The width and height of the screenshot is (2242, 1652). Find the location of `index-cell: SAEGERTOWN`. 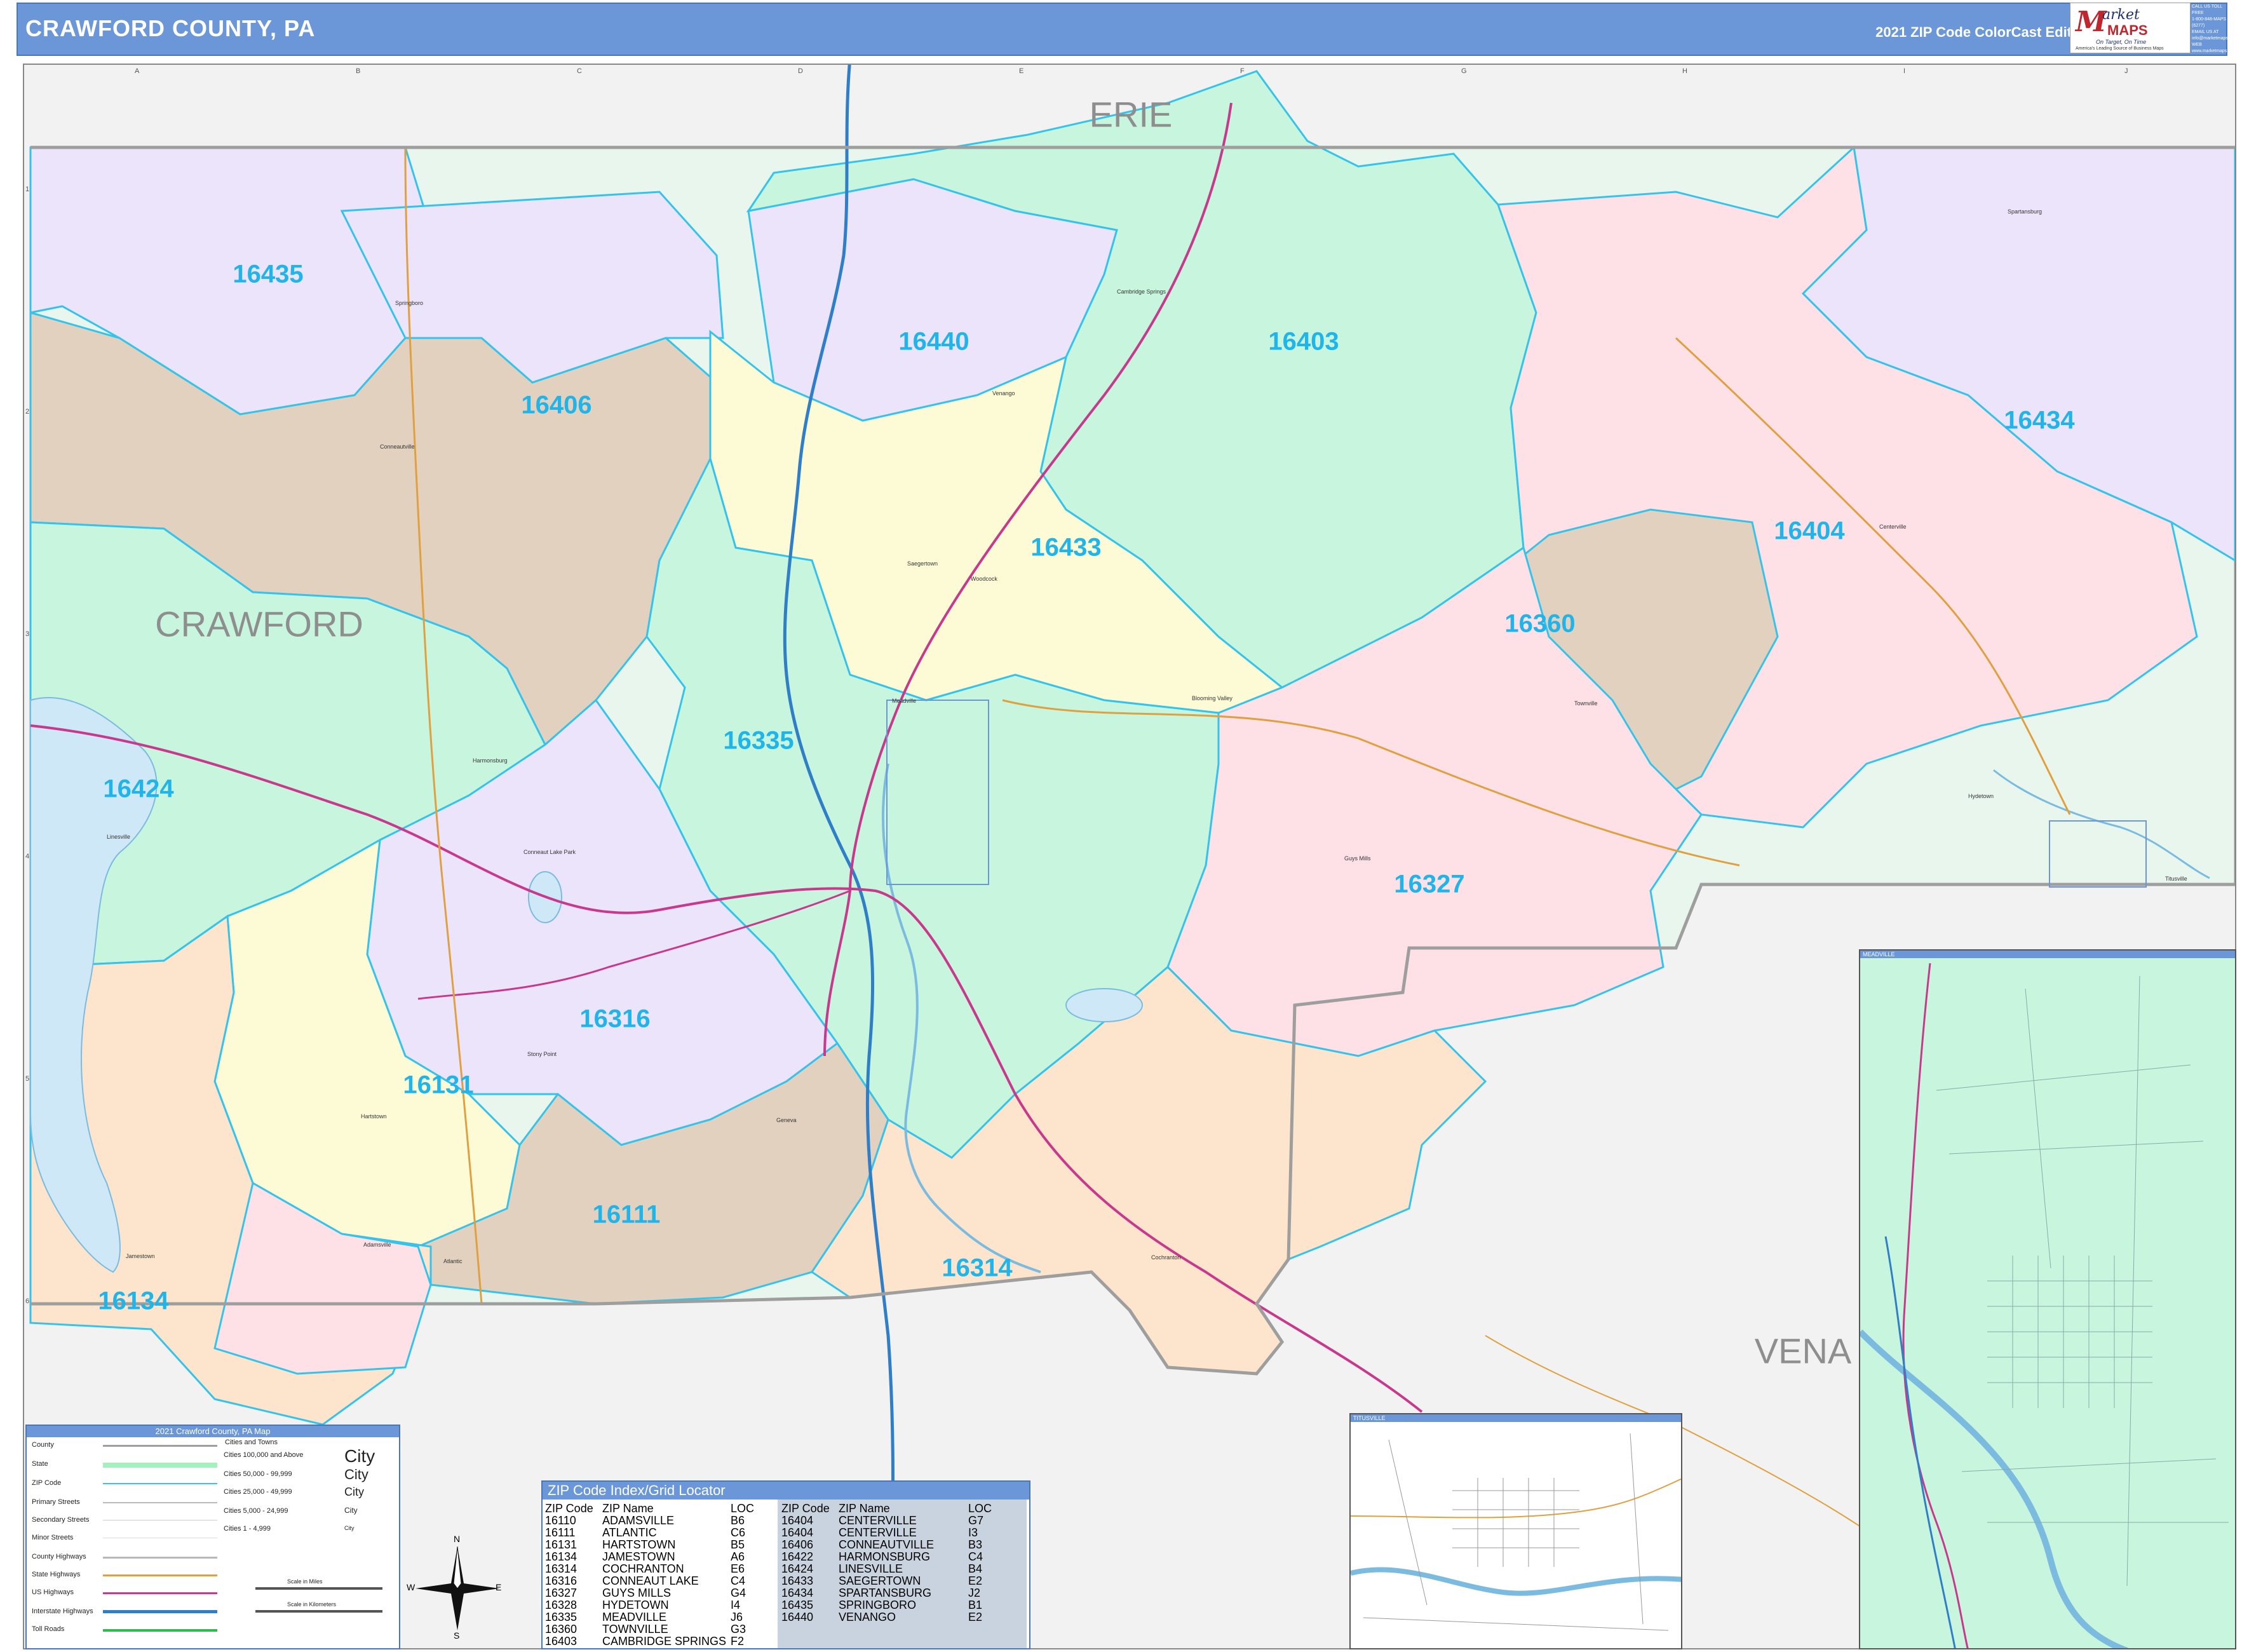

index-cell: SAEGERTOWN is located at coordinates (880, 1581).